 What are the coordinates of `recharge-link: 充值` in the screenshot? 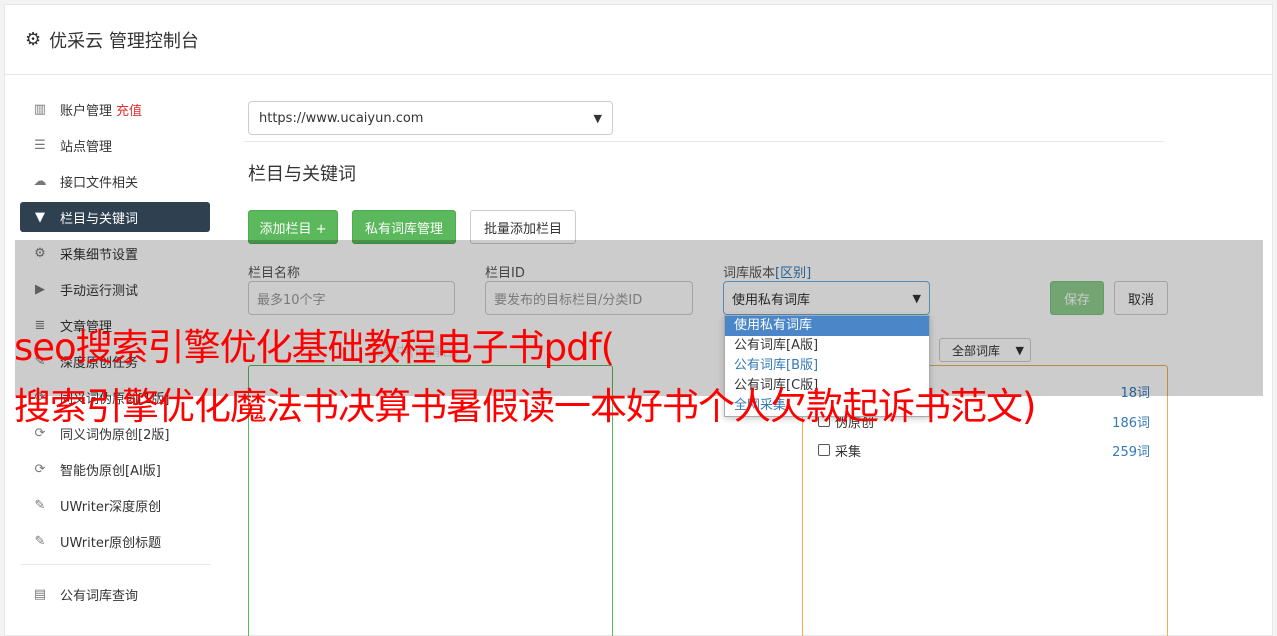 It's located at (129, 109).